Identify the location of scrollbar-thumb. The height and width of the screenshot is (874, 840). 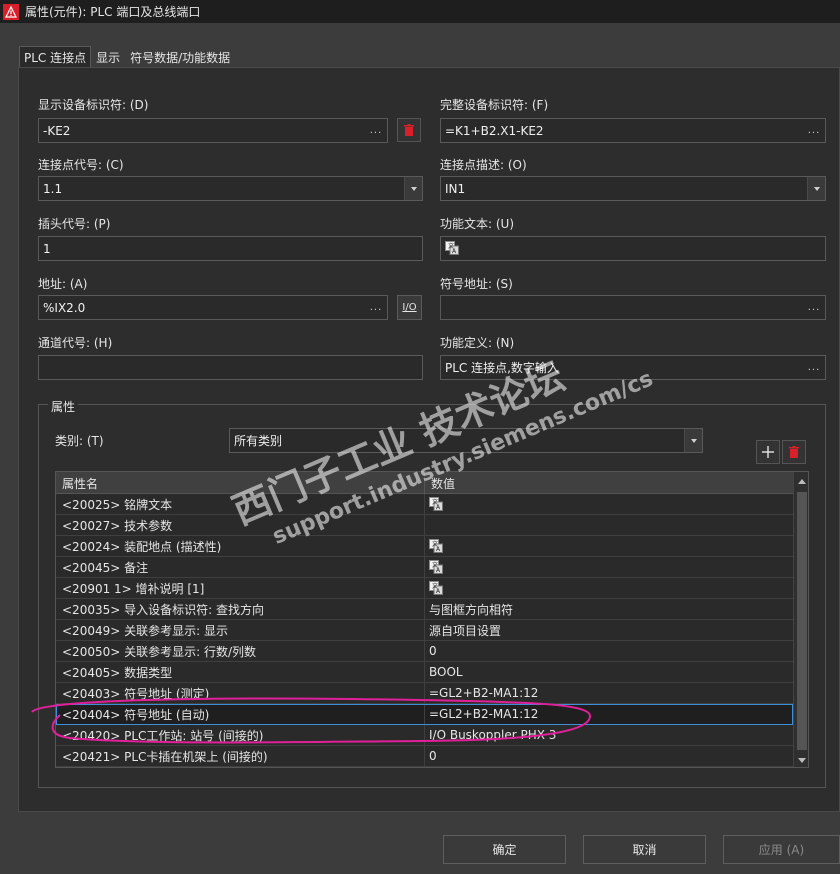
(802, 621).